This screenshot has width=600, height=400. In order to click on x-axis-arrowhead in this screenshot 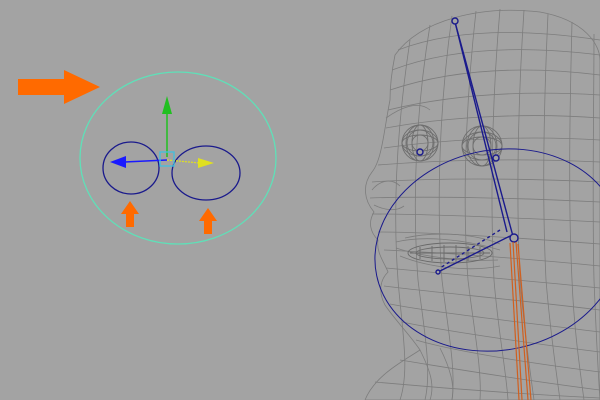, I will do `click(118, 162)`.